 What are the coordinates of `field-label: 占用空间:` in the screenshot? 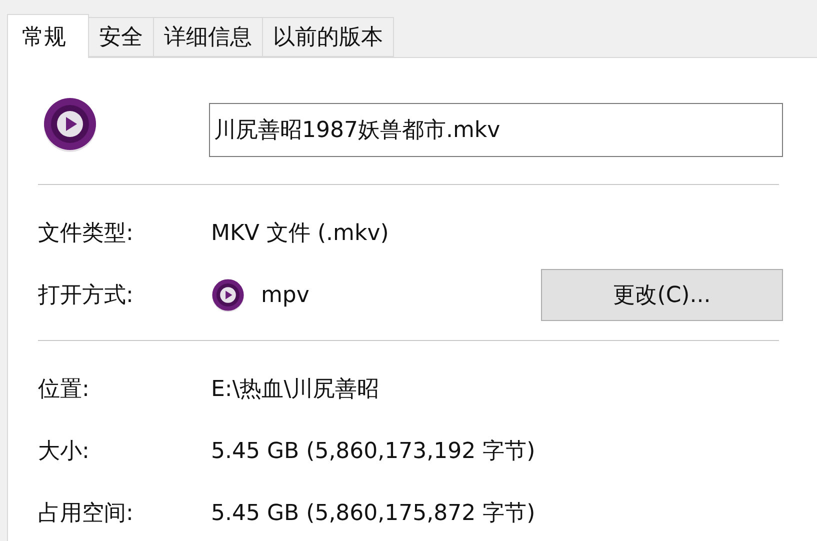 It's located at (86, 514).